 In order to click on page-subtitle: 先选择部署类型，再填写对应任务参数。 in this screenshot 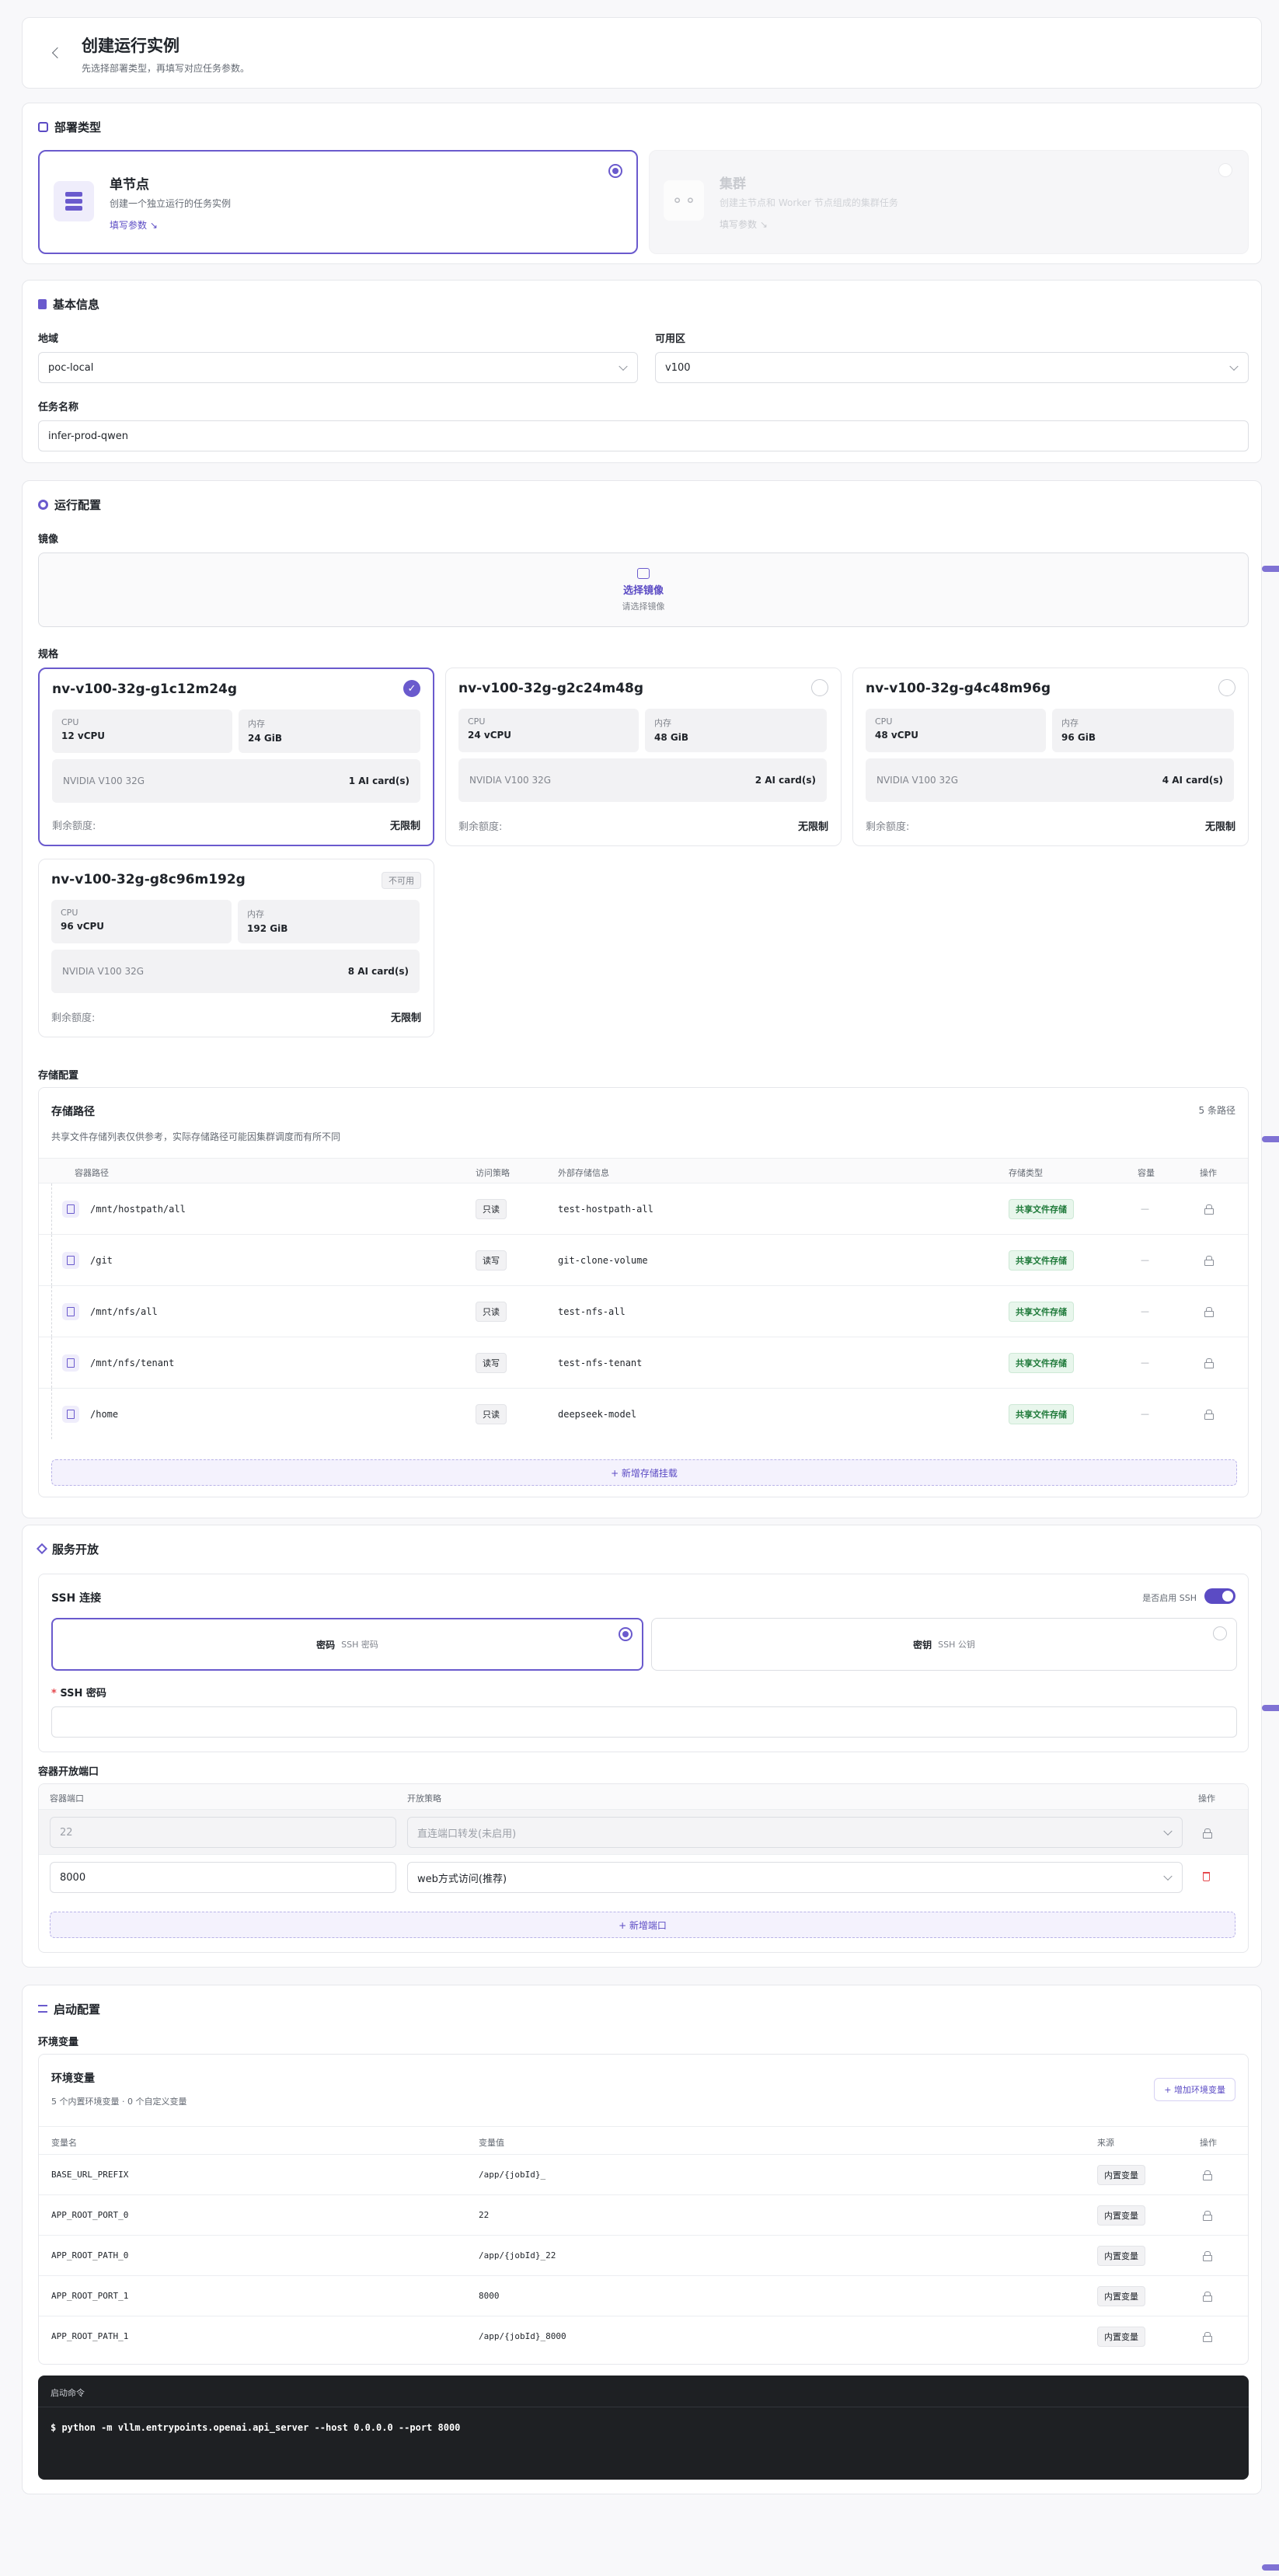, I will do `click(166, 68)`.